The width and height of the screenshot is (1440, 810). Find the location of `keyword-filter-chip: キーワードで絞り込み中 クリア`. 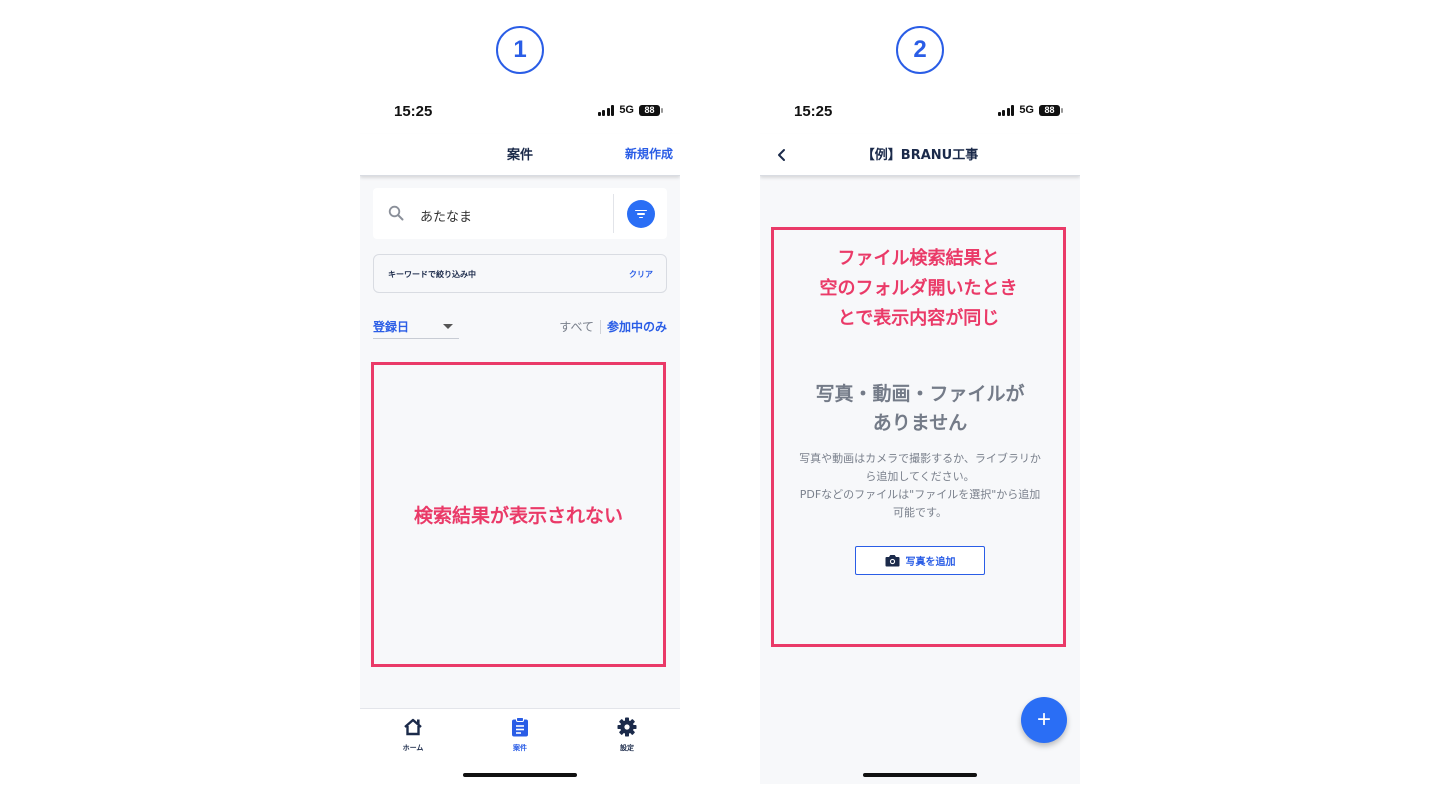

keyword-filter-chip: キーワードで絞り込み中 クリア is located at coordinates (520, 273).